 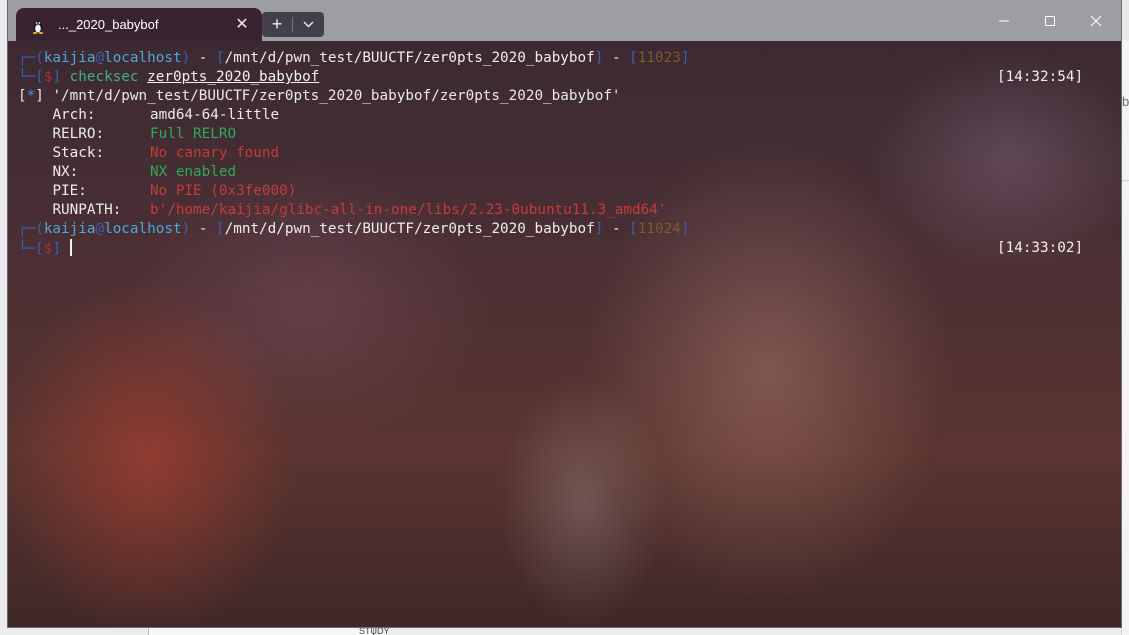 I want to click on info-star: *, so click(x=31, y=96).